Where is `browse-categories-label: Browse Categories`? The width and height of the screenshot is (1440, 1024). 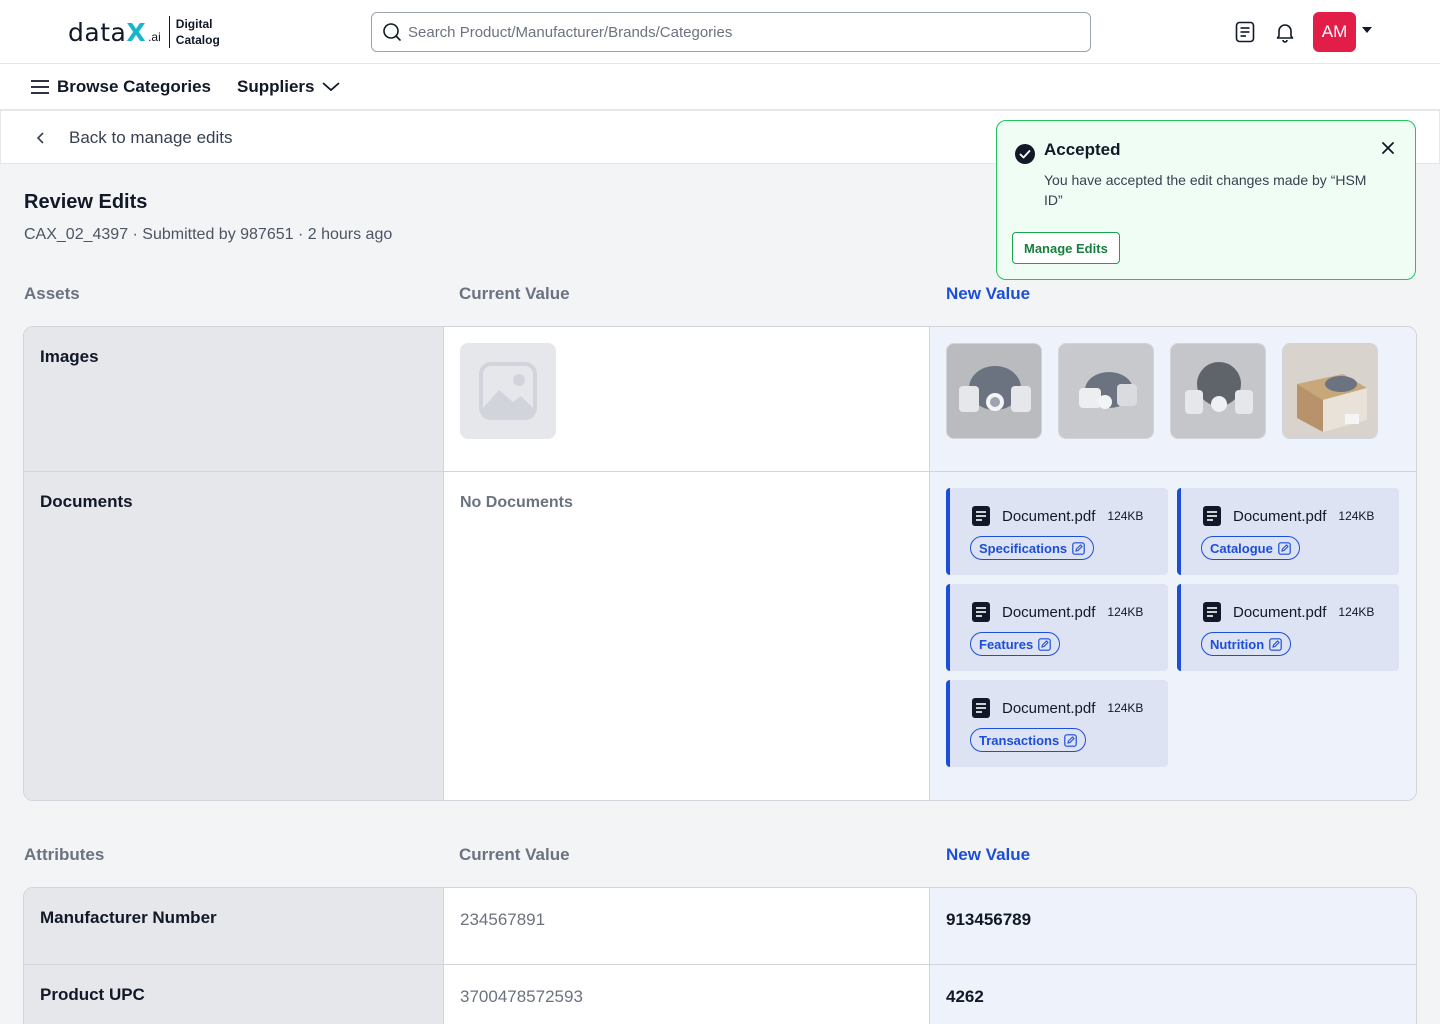 browse-categories-label: Browse Categories is located at coordinates (134, 86).